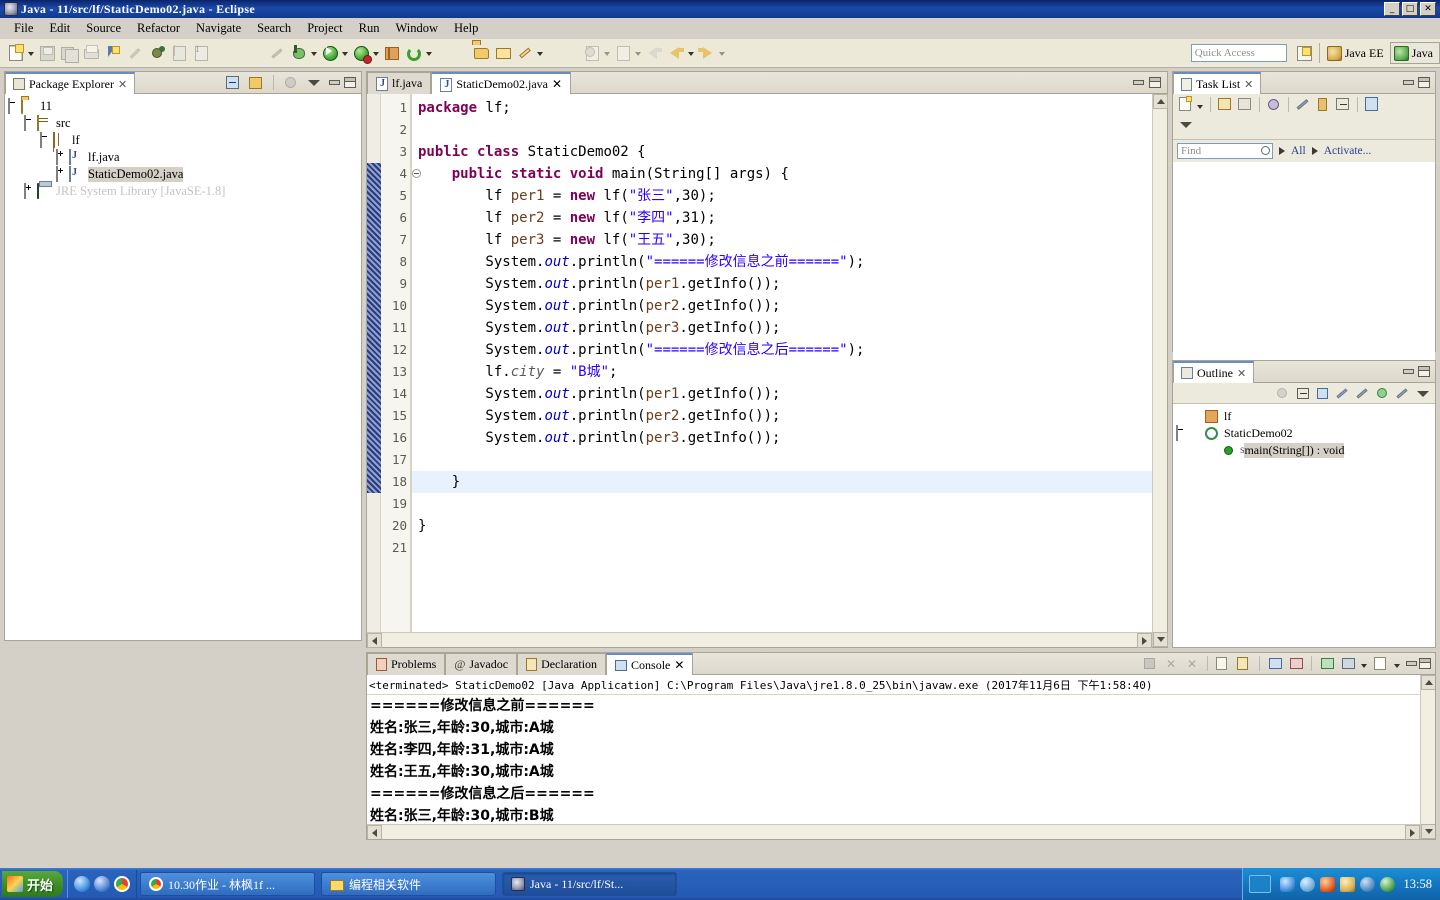 This screenshot has height=900, width=1440. Describe the element at coordinates (1364, 663) in the screenshot. I see `console-view-dropdown` at that location.